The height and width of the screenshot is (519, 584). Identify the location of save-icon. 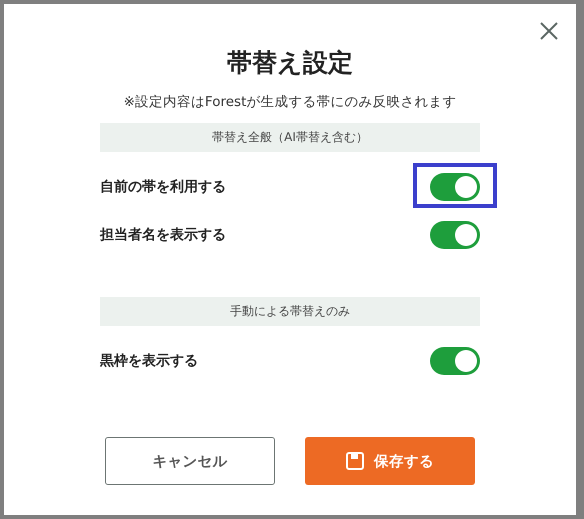
(355, 461).